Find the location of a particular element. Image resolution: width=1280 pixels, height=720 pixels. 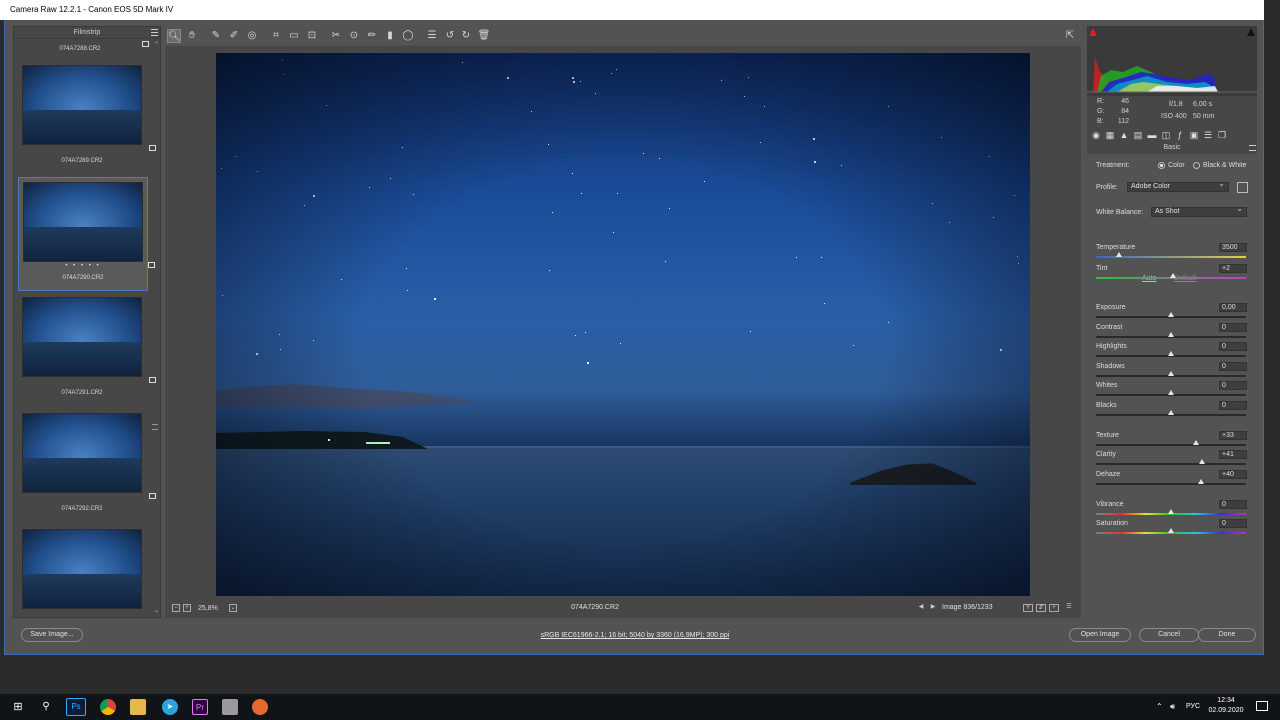

next-image-icon: ▶ is located at coordinates (933, 608).